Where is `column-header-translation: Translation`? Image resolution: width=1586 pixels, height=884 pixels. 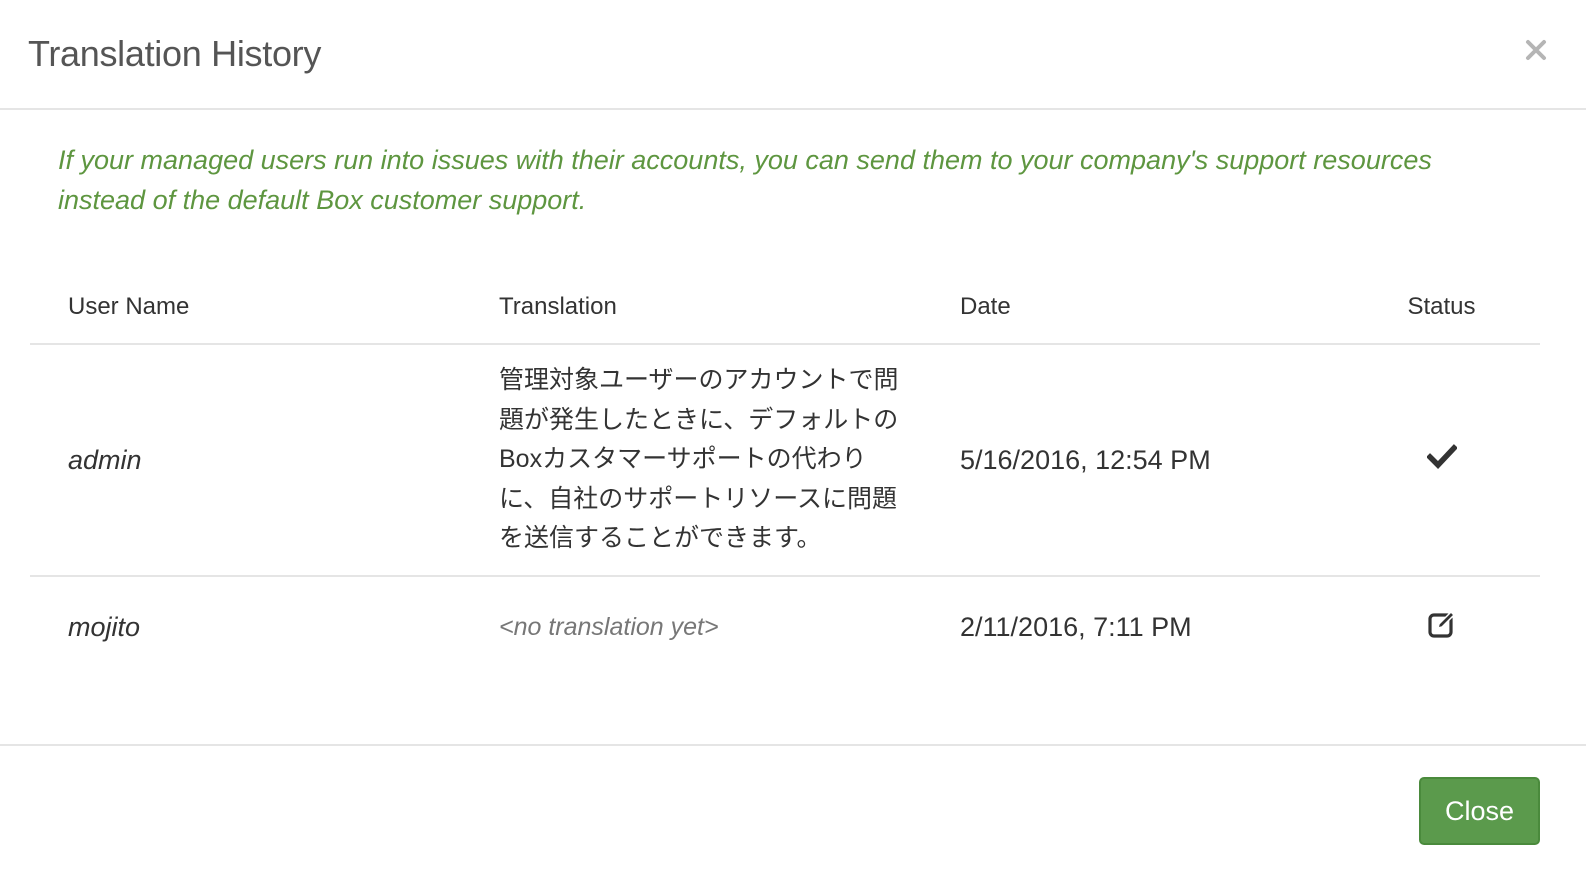 column-header-translation: Translation is located at coordinates (691, 307).